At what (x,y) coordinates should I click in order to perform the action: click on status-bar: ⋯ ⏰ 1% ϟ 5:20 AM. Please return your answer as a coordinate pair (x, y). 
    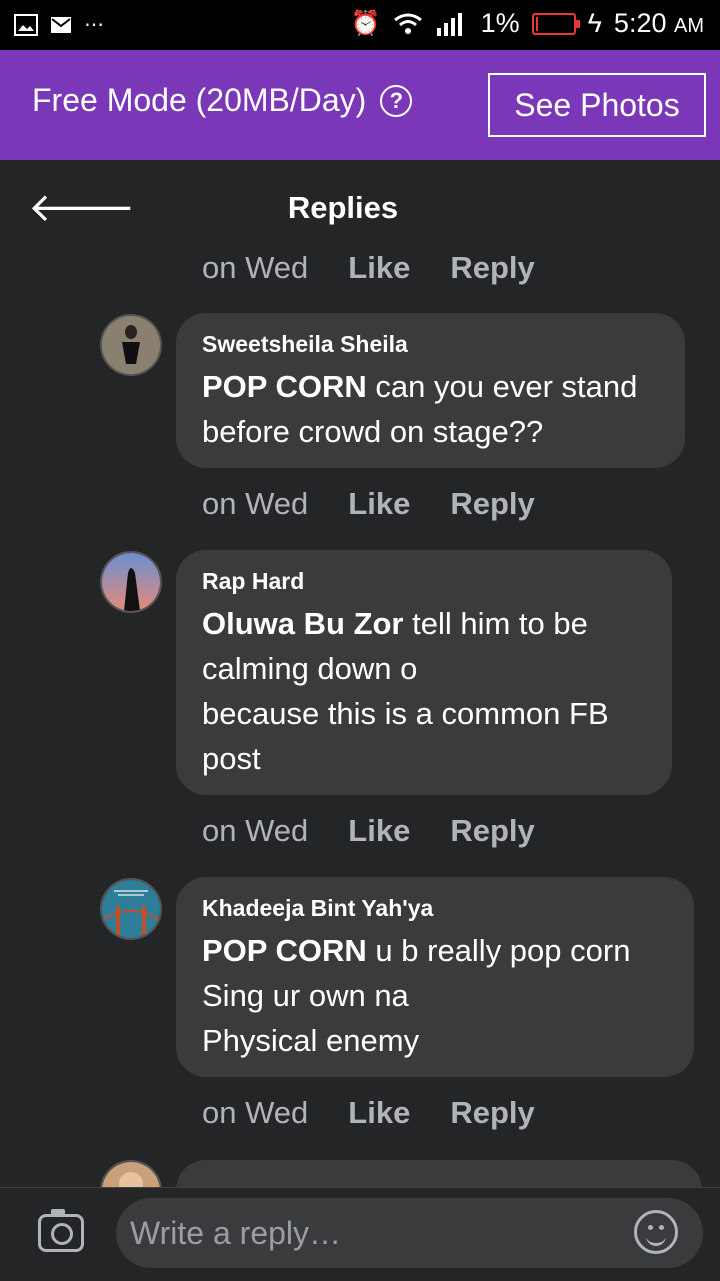
    Looking at the image, I should click on (360, 25).